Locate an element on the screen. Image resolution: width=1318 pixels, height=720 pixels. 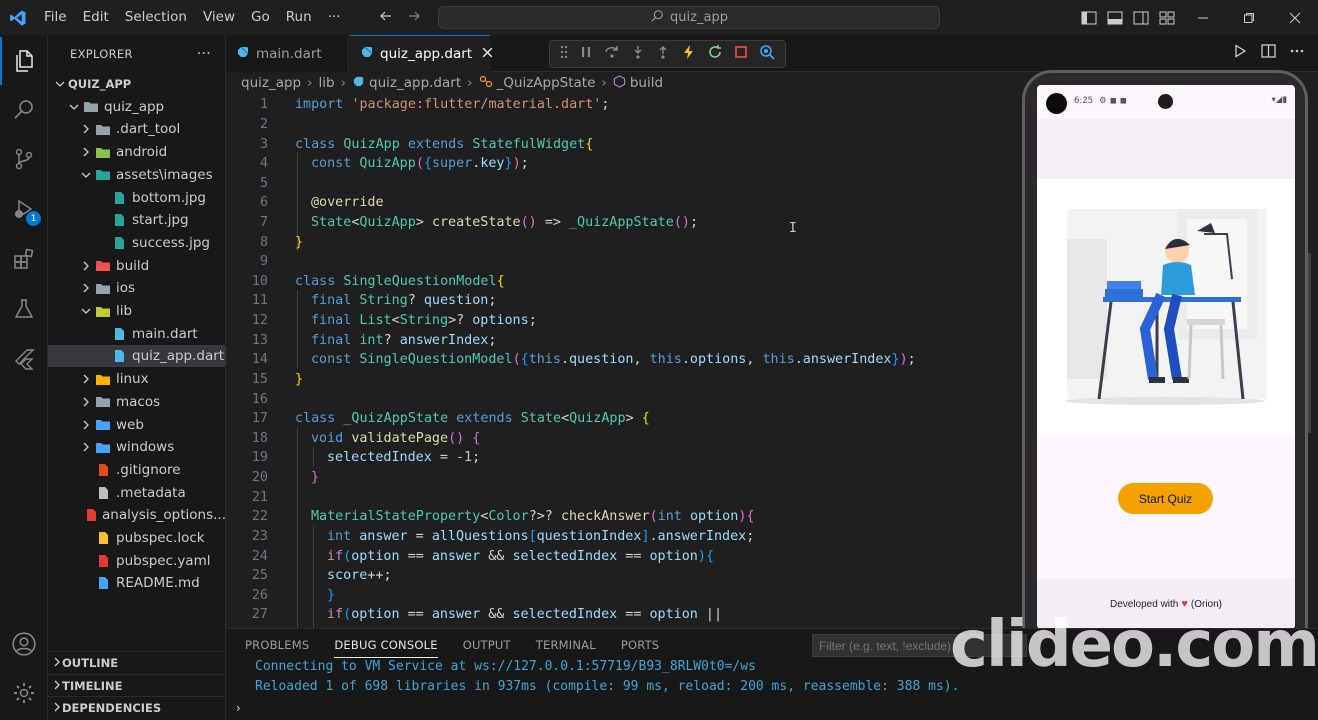
restore-button is located at coordinates (1249, 17).